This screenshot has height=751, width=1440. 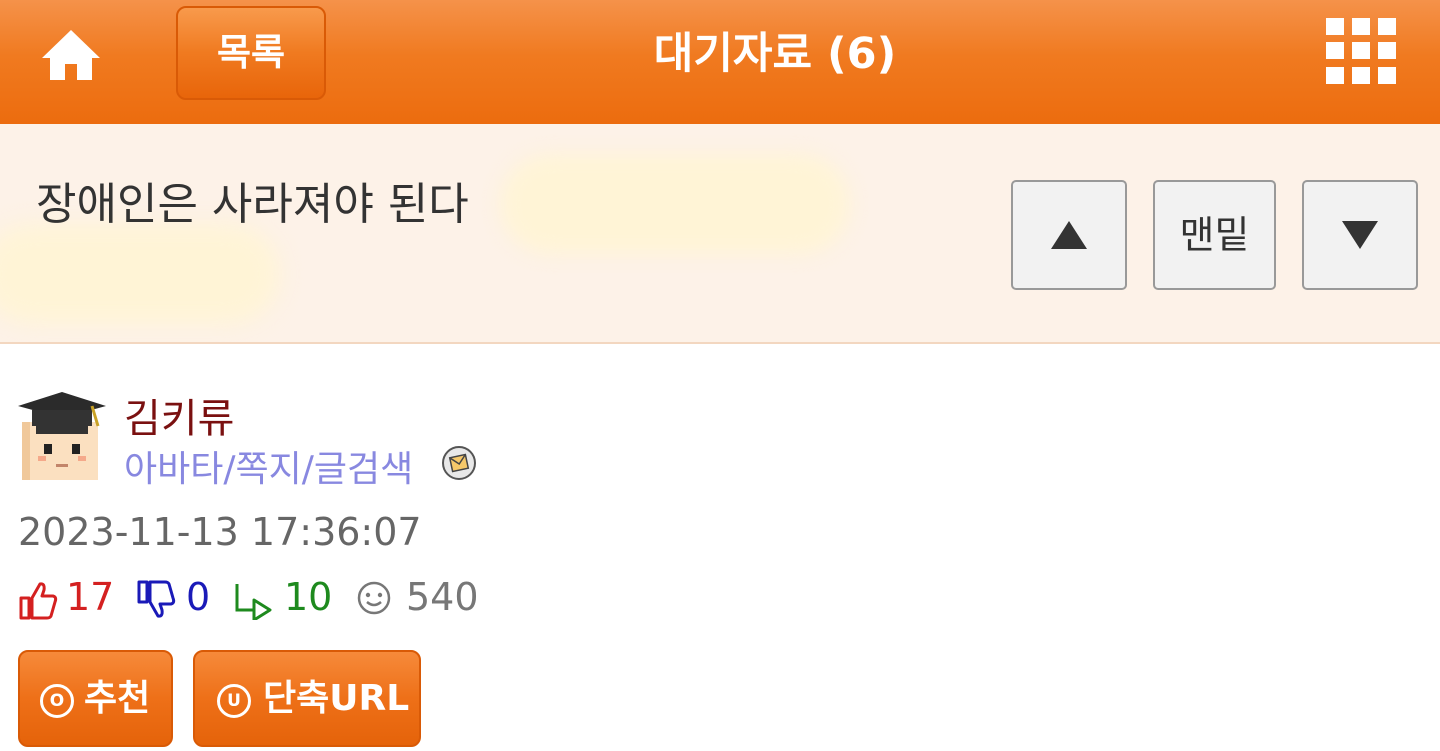 I want to click on recommend-button: O 추천, so click(x=95, y=698).